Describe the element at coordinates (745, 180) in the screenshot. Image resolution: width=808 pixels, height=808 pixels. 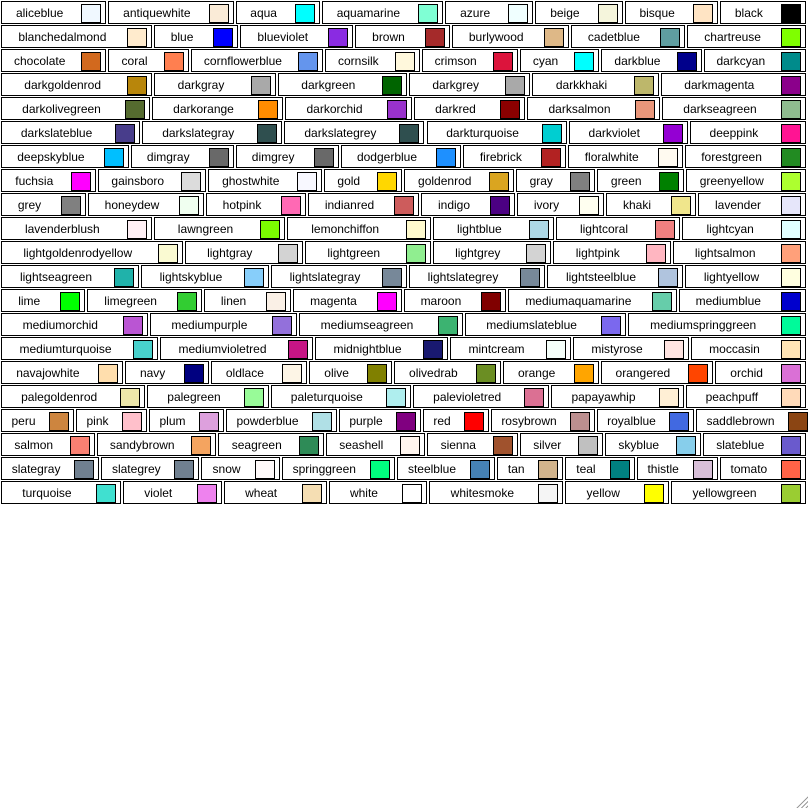
I see `color-button-greenyellow: greenyellow` at that location.